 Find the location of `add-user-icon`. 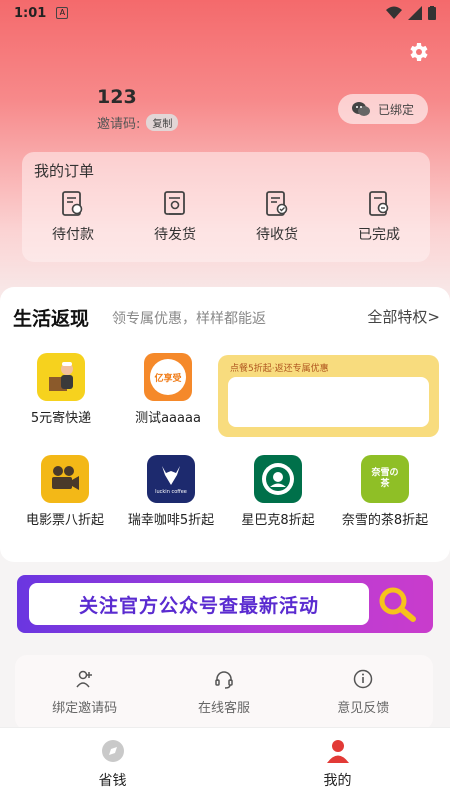

add-user-icon is located at coordinates (84, 679).